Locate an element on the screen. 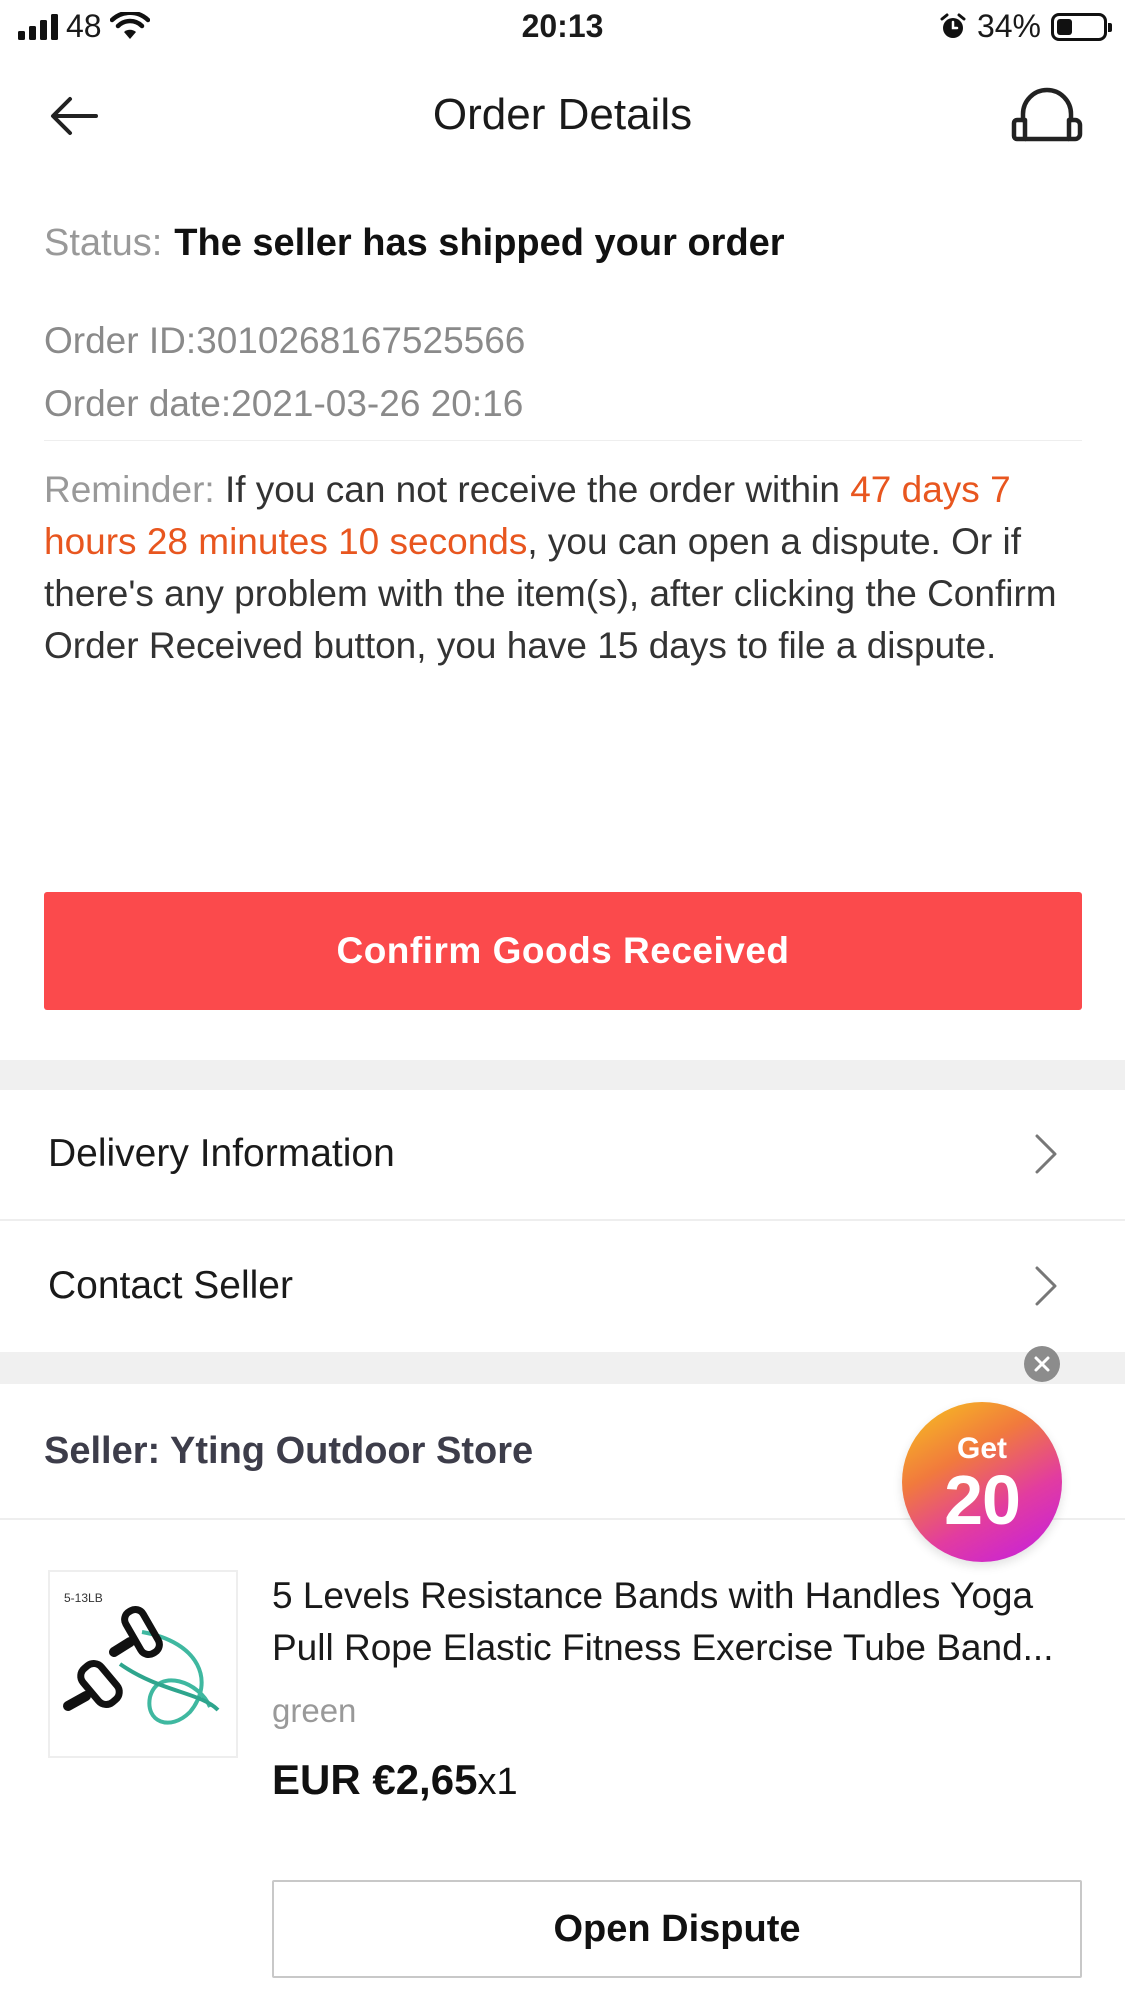 The image size is (1125, 2000). promo-close-button is located at coordinates (1042, 1364).